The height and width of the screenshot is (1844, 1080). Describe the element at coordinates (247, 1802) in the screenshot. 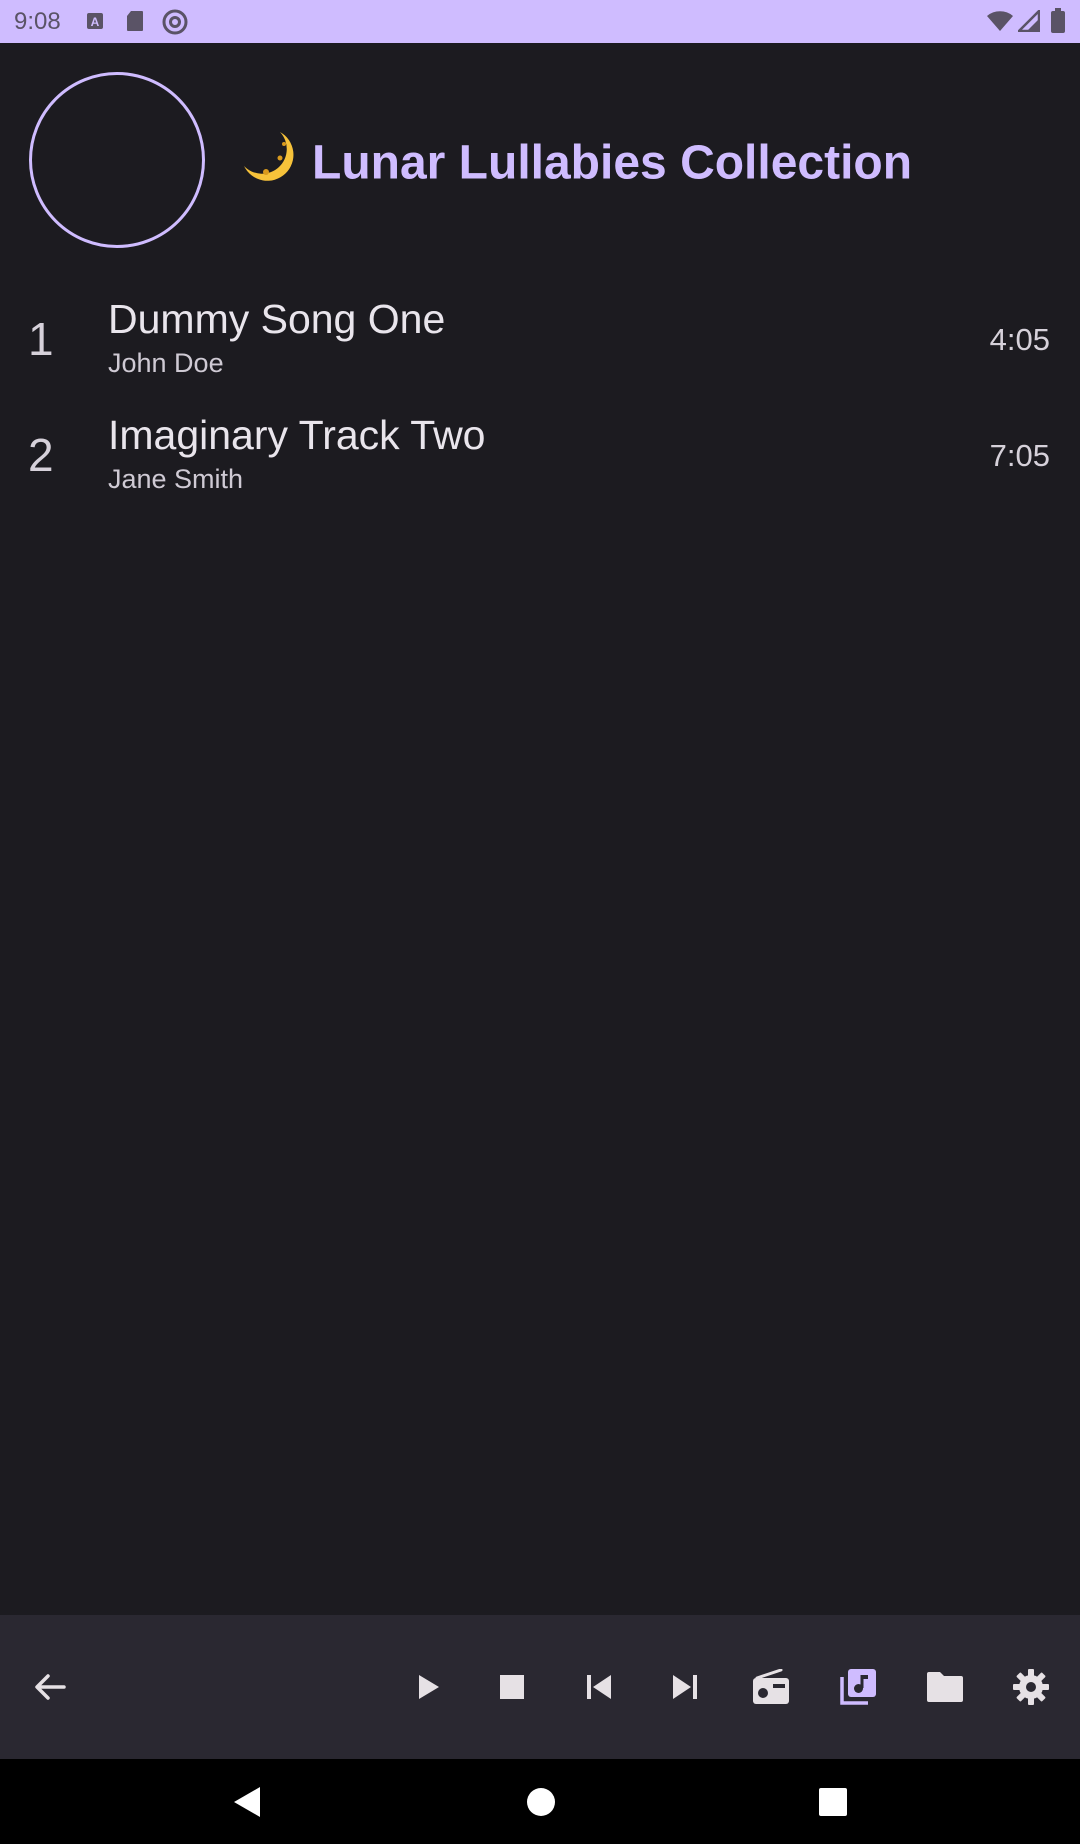

I see `nav-back-icon` at that location.